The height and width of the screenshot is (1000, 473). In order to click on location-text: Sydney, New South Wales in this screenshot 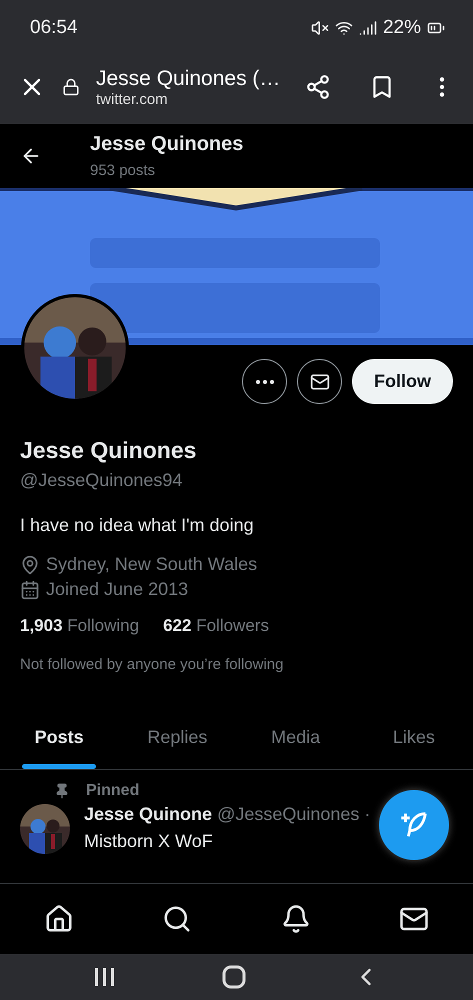, I will do `click(152, 564)`.